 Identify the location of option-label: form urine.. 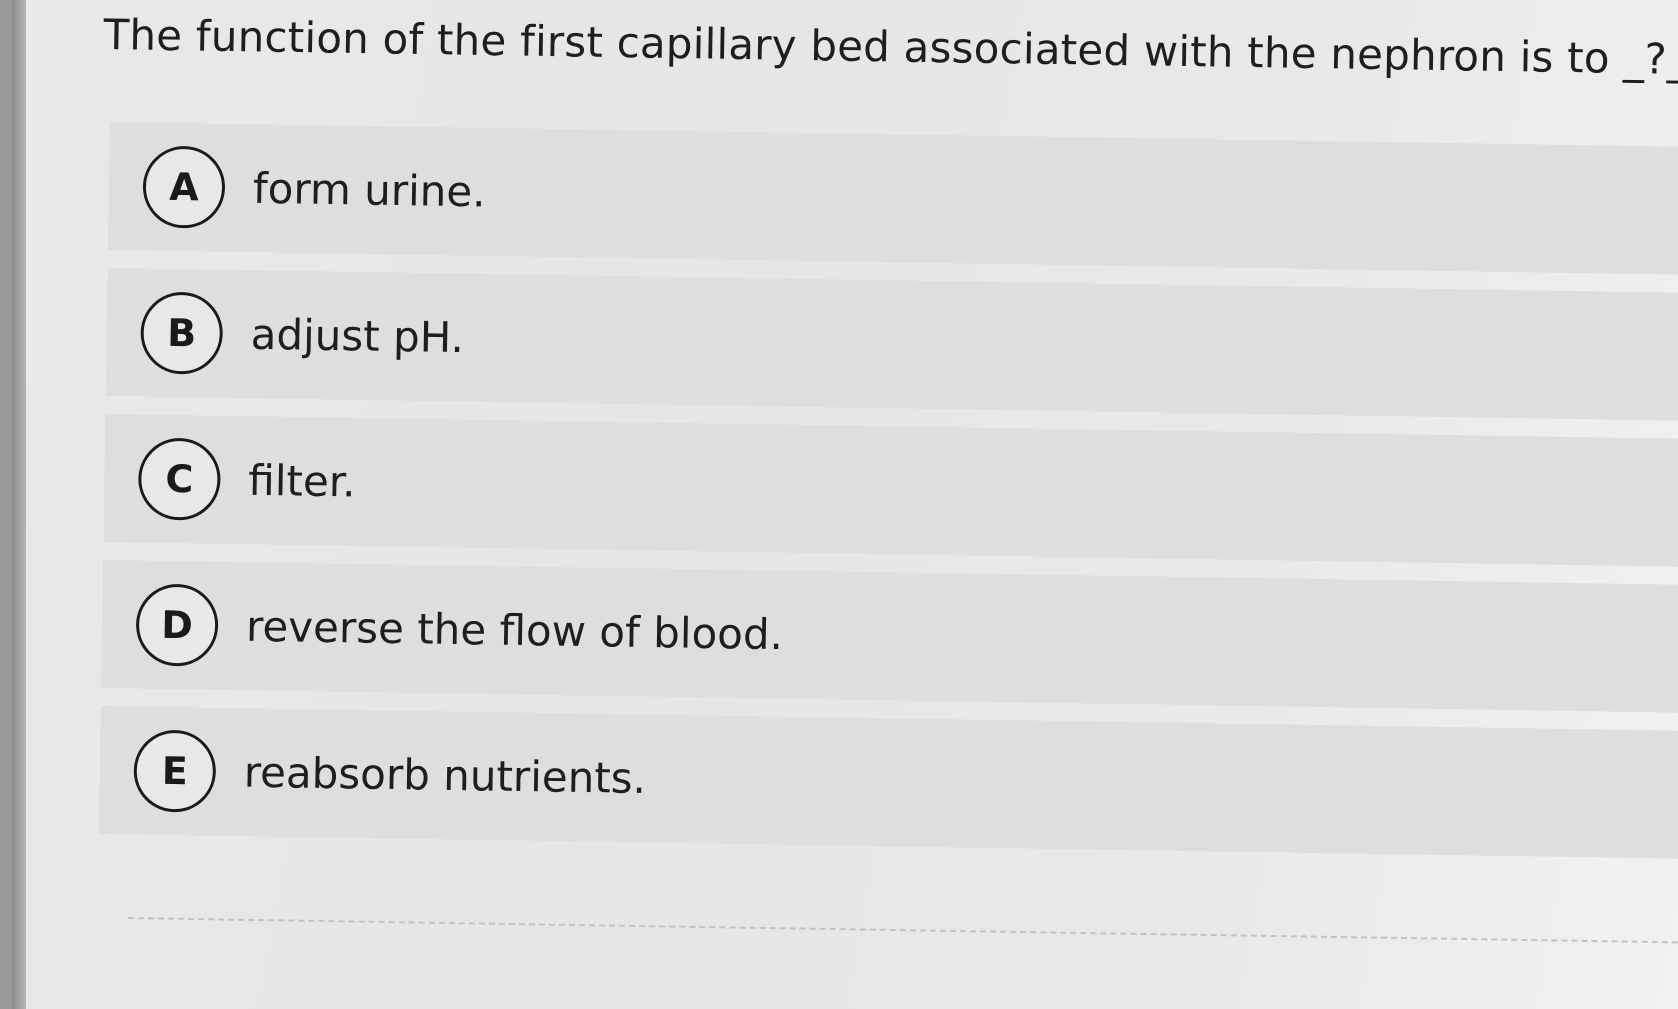
(369, 190).